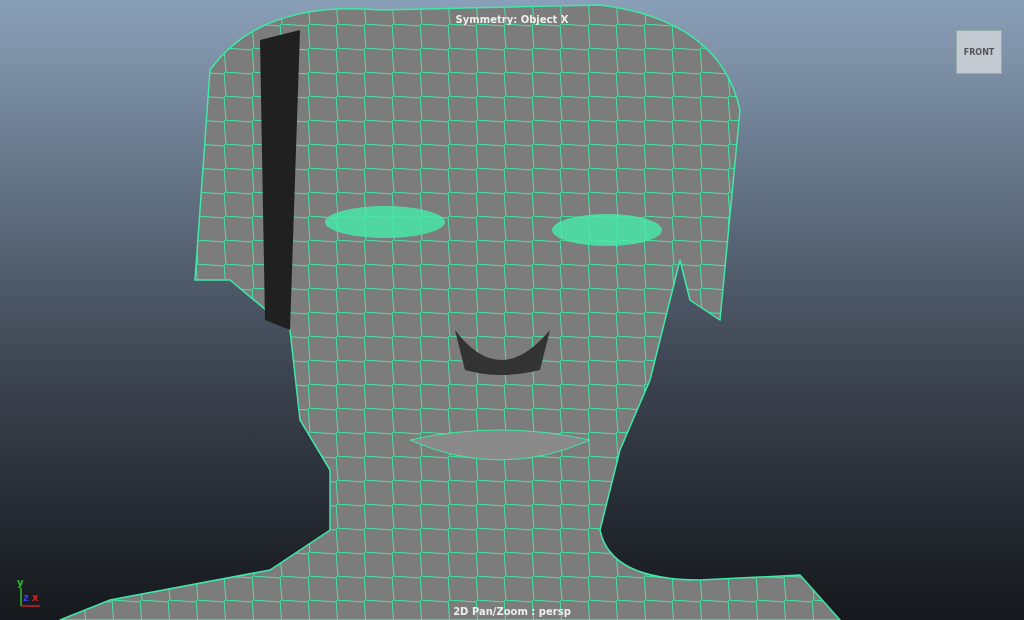  What do you see at coordinates (26, 598) in the screenshot?
I see `axis-label: z` at bounding box center [26, 598].